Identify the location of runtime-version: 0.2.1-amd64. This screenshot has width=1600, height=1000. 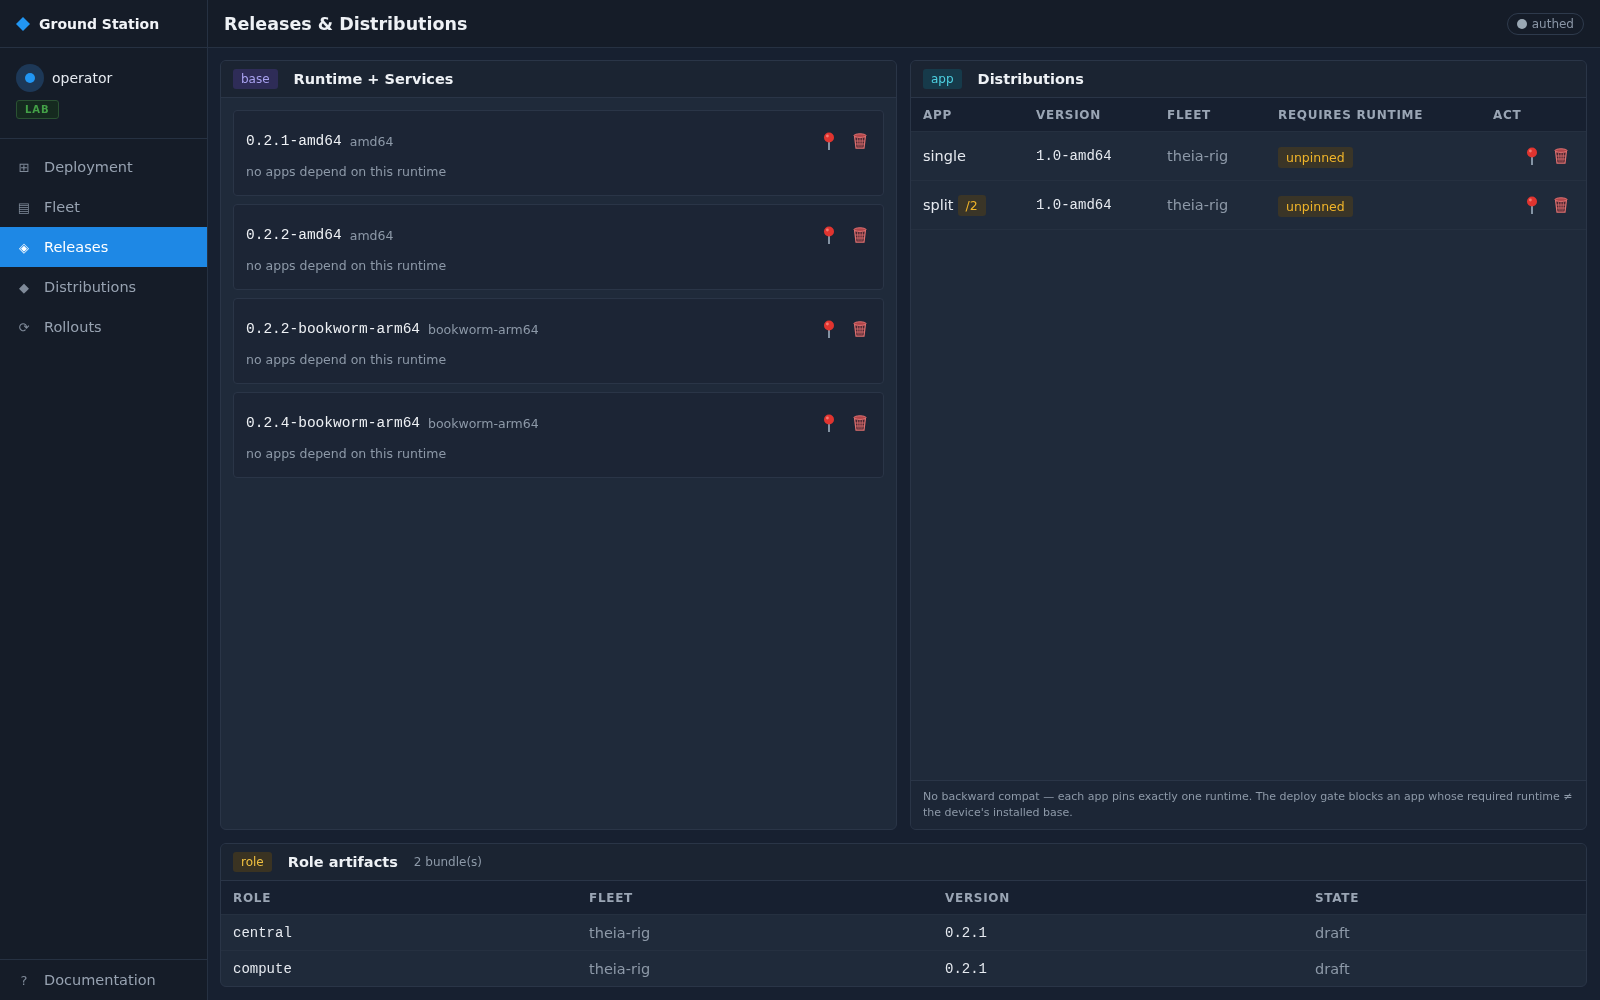
(294, 141).